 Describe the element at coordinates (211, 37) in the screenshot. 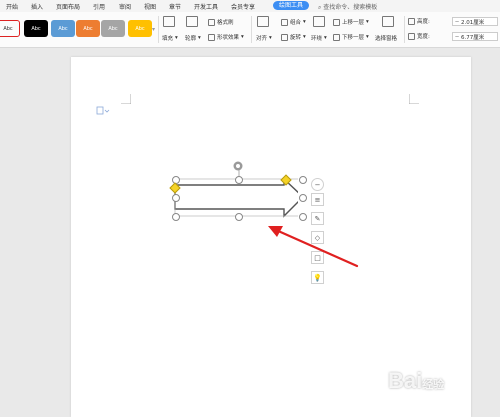

I see `shape-effects-icon` at that location.